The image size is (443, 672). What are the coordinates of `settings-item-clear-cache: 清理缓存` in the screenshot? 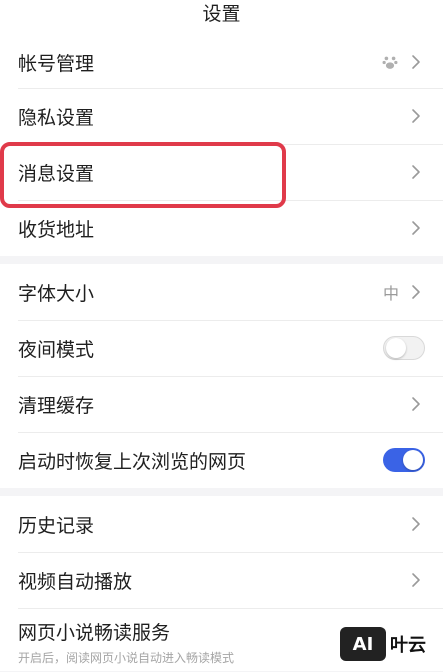 It's located at (221, 404).